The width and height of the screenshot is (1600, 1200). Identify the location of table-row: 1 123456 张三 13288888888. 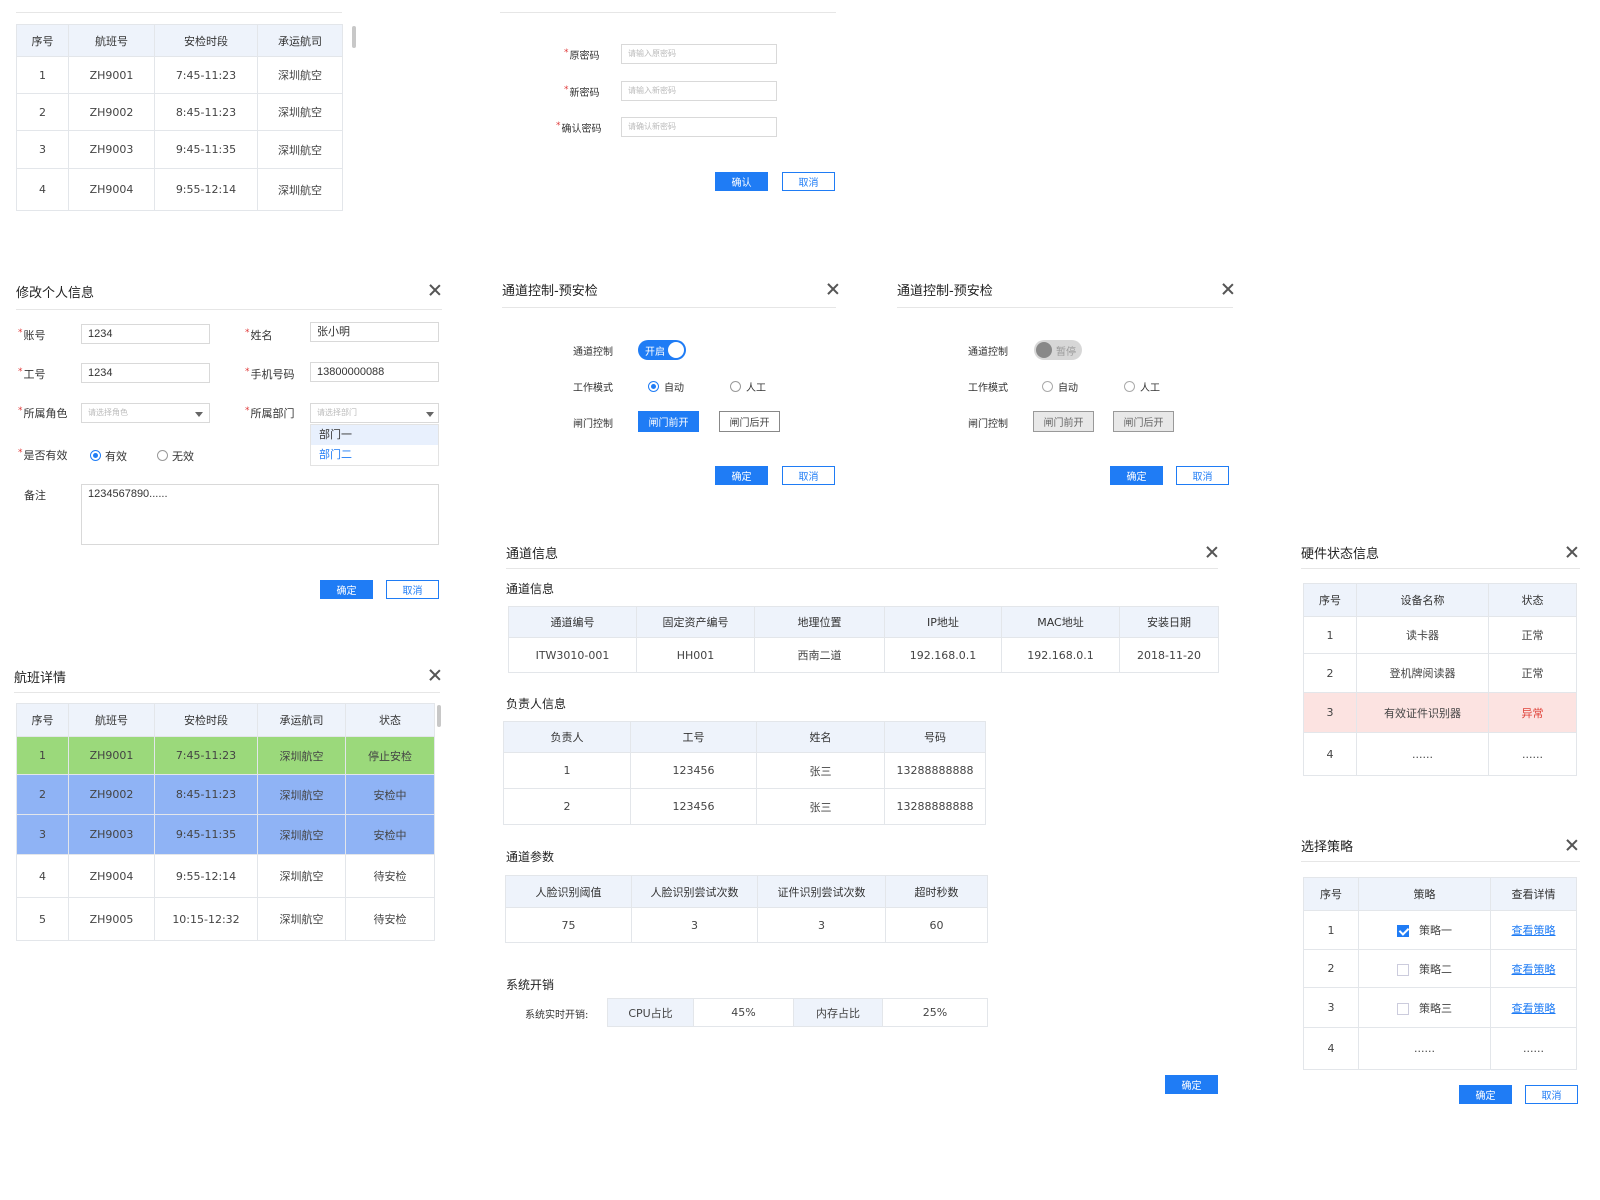
(744, 770).